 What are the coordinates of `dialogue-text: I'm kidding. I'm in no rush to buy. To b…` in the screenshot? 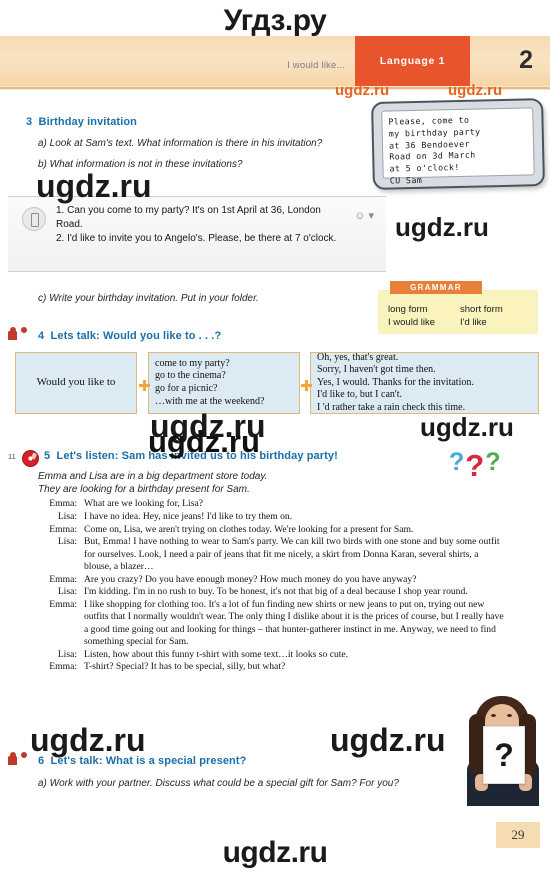 It's located at (276, 592).